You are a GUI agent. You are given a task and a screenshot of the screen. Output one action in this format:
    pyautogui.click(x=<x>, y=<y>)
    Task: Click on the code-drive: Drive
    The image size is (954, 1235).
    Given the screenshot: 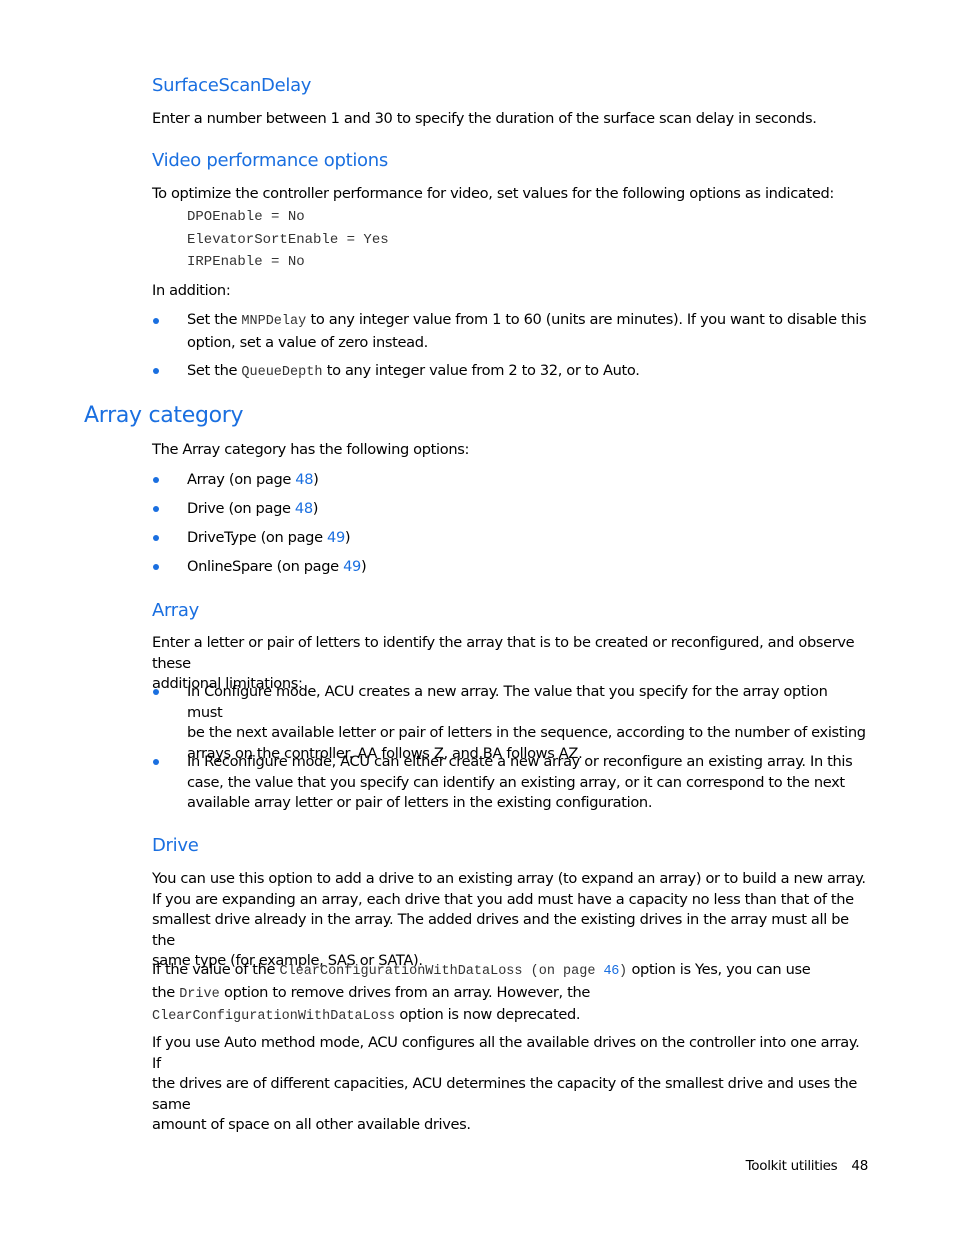 What is the action you would take?
    pyautogui.click(x=199, y=994)
    